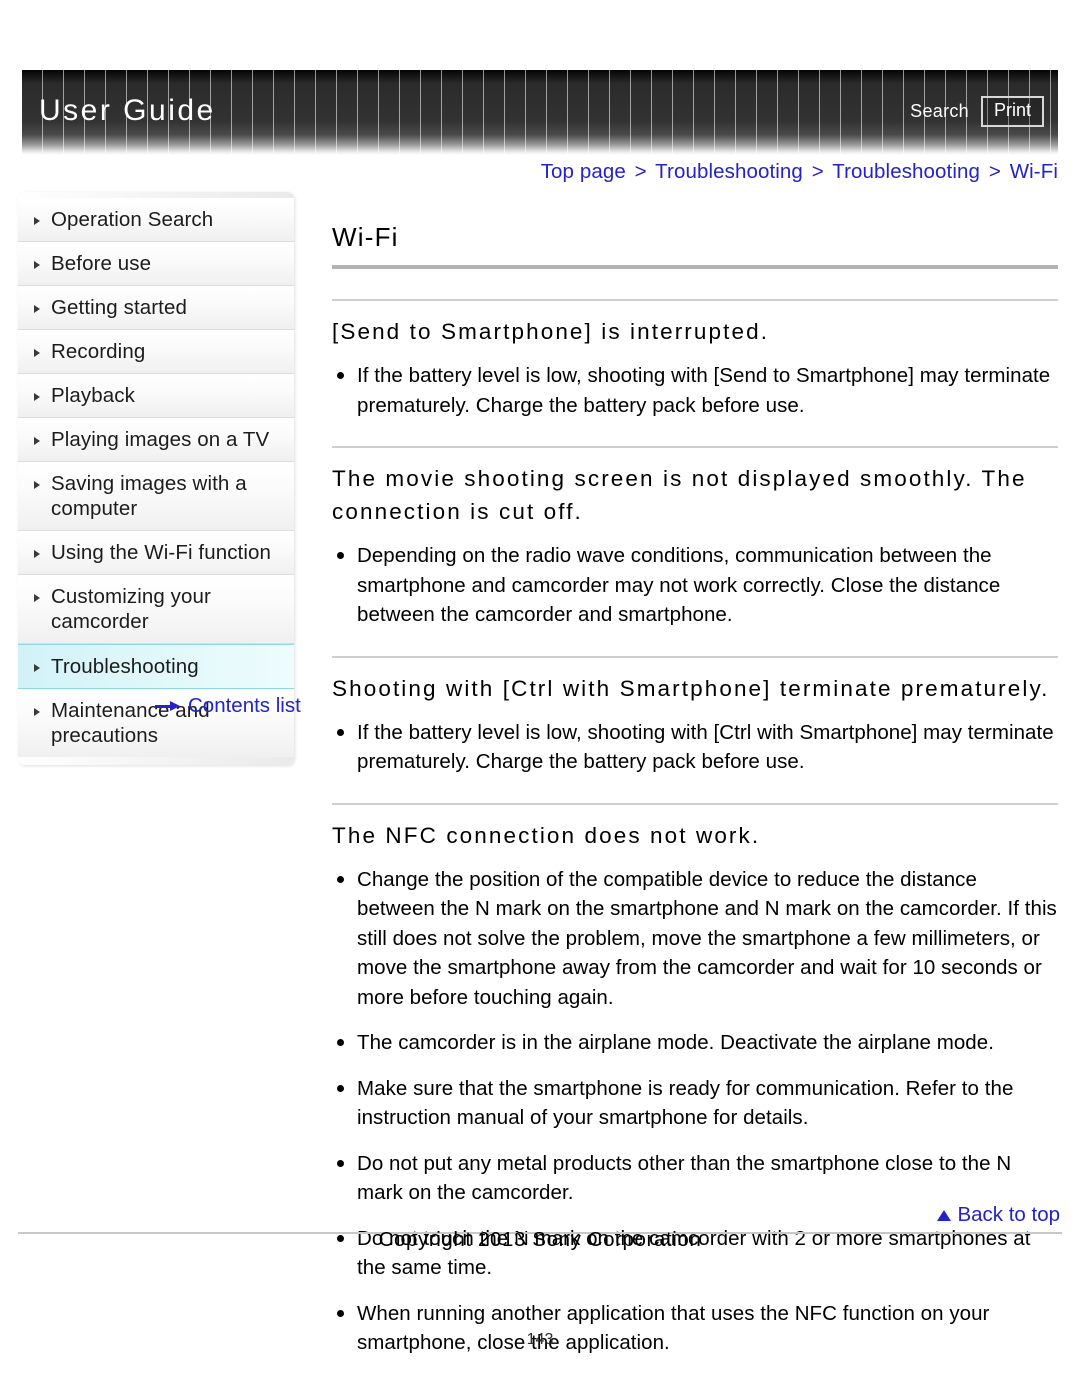  Describe the element at coordinates (156, 264) in the screenshot. I see `sidebar-item-before-use: Before use` at that location.